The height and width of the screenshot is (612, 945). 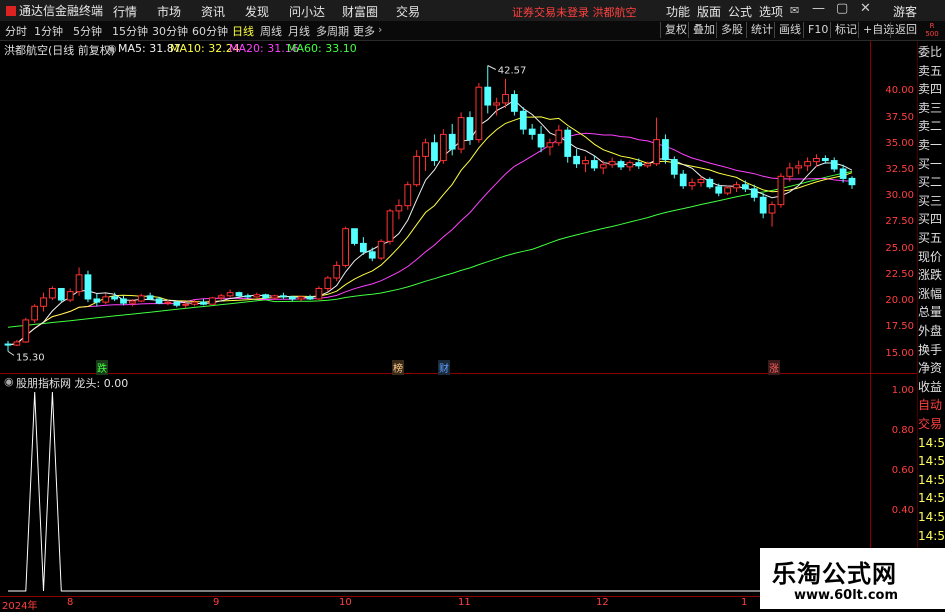 What do you see at coordinates (789, 30) in the screenshot?
I see `btn-huaxian: 画线` at bounding box center [789, 30].